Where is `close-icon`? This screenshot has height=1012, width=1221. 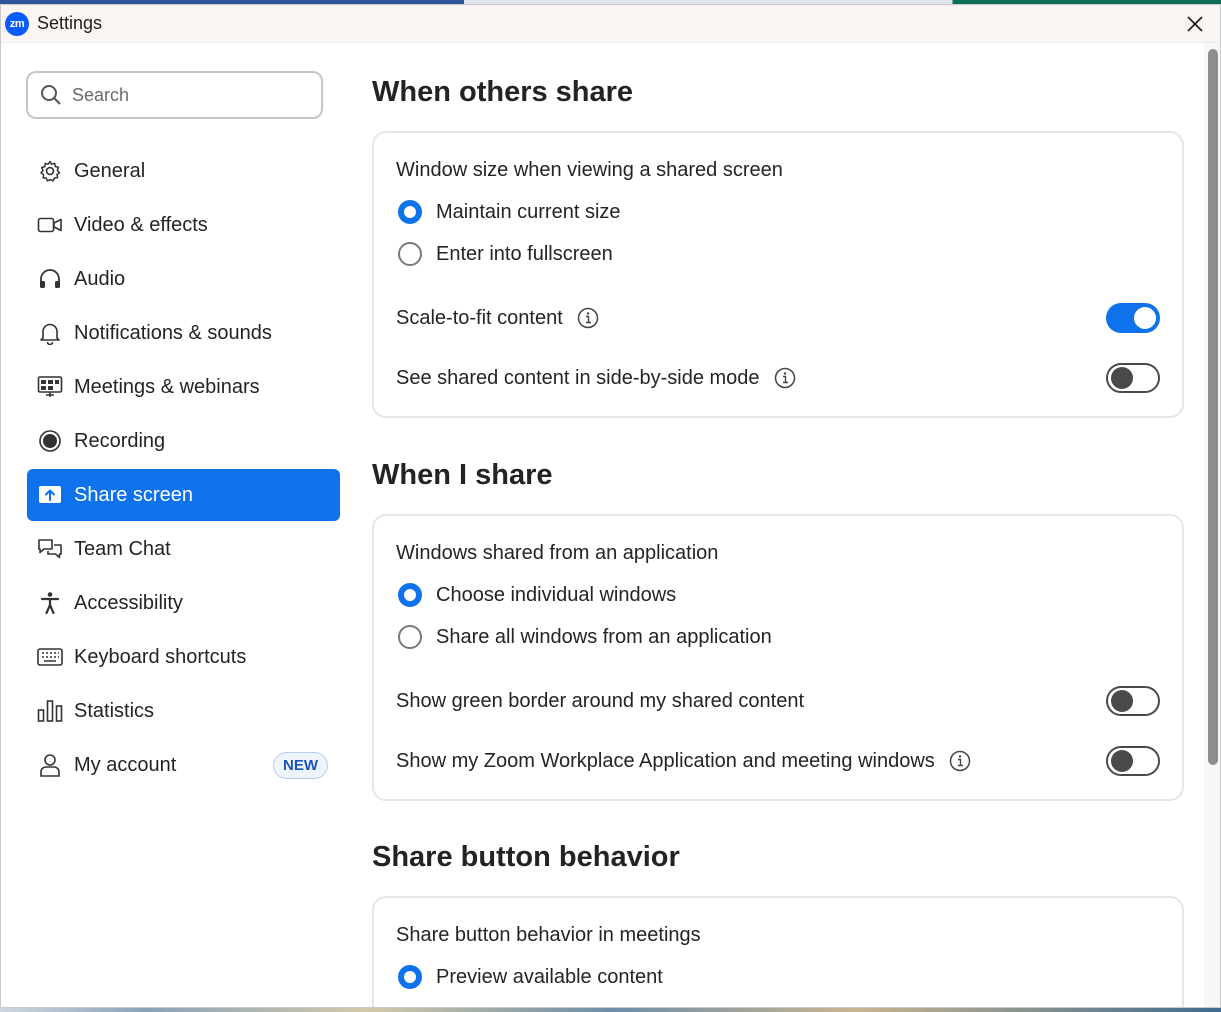 close-icon is located at coordinates (1195, 24).